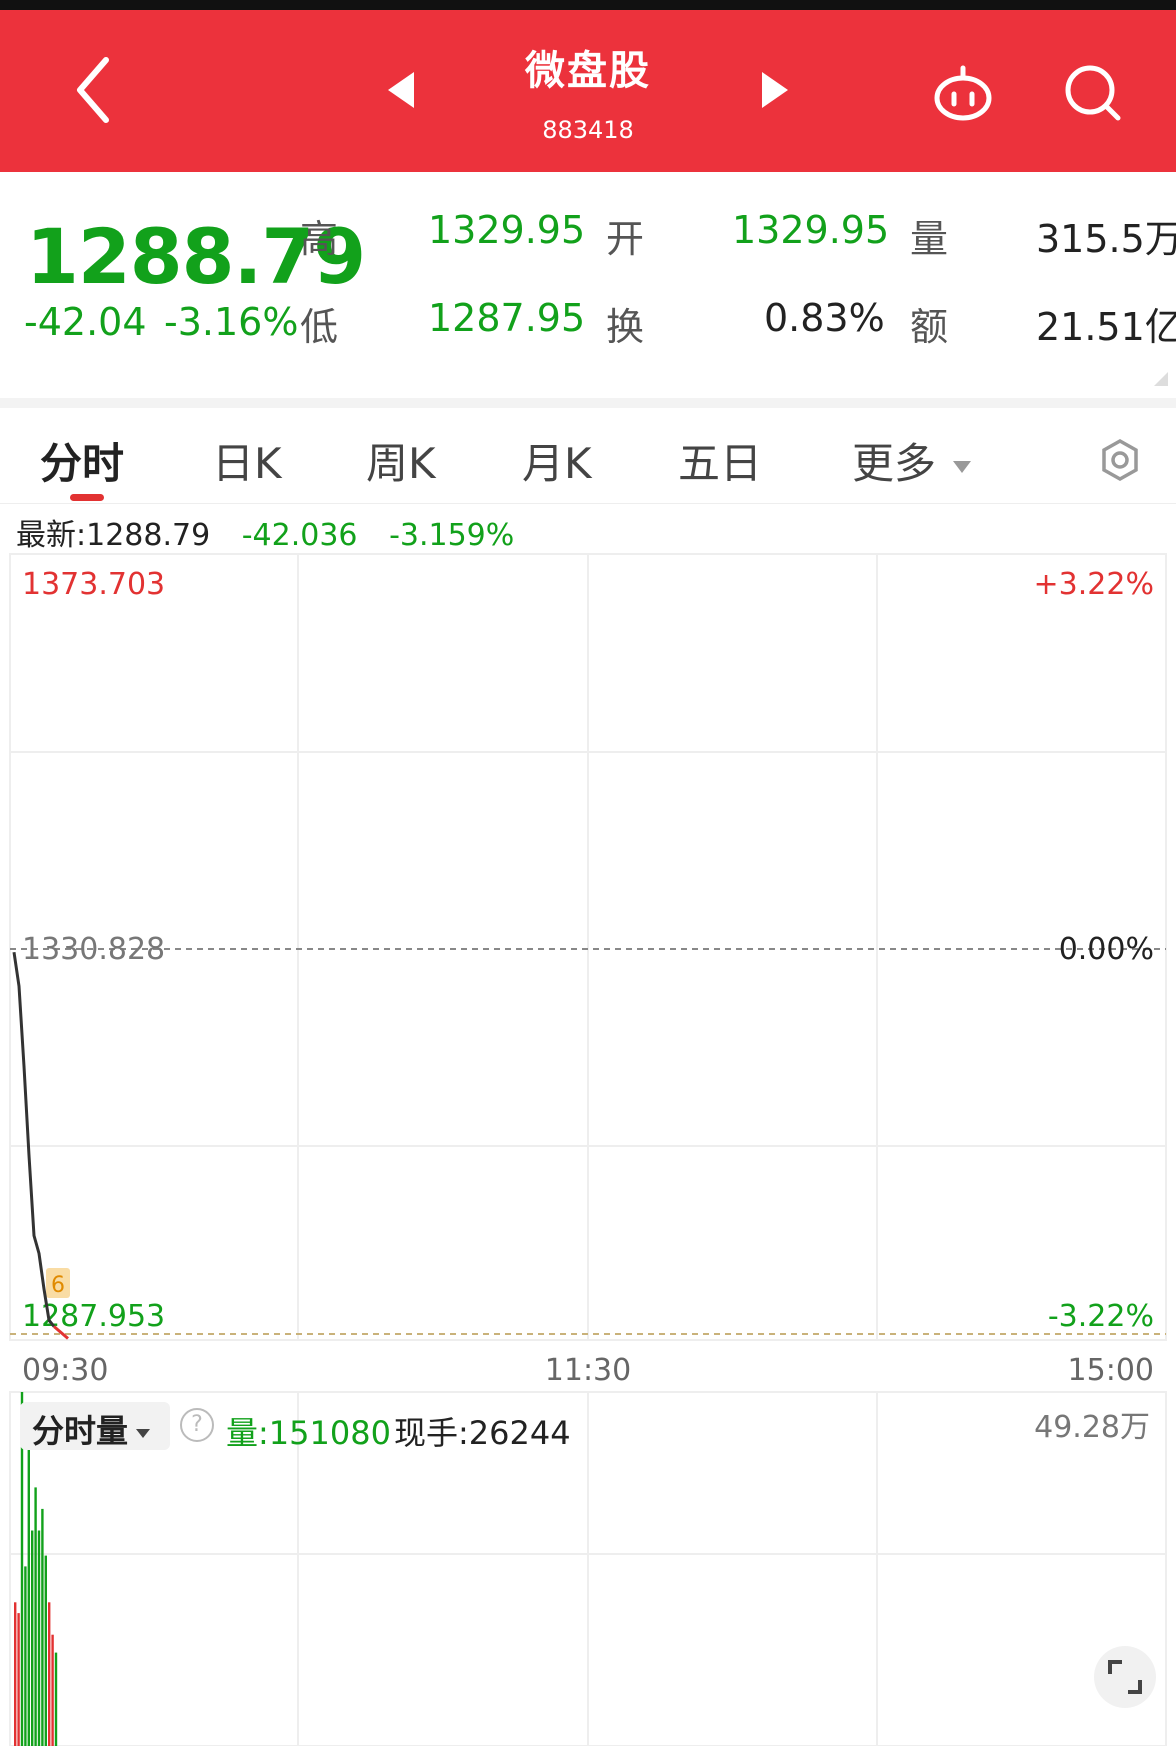  What do you see at coordinates (588, 1370) in the screenshot?
I see `x-label-mid: 11:30` at bounding box center [588, 1370].